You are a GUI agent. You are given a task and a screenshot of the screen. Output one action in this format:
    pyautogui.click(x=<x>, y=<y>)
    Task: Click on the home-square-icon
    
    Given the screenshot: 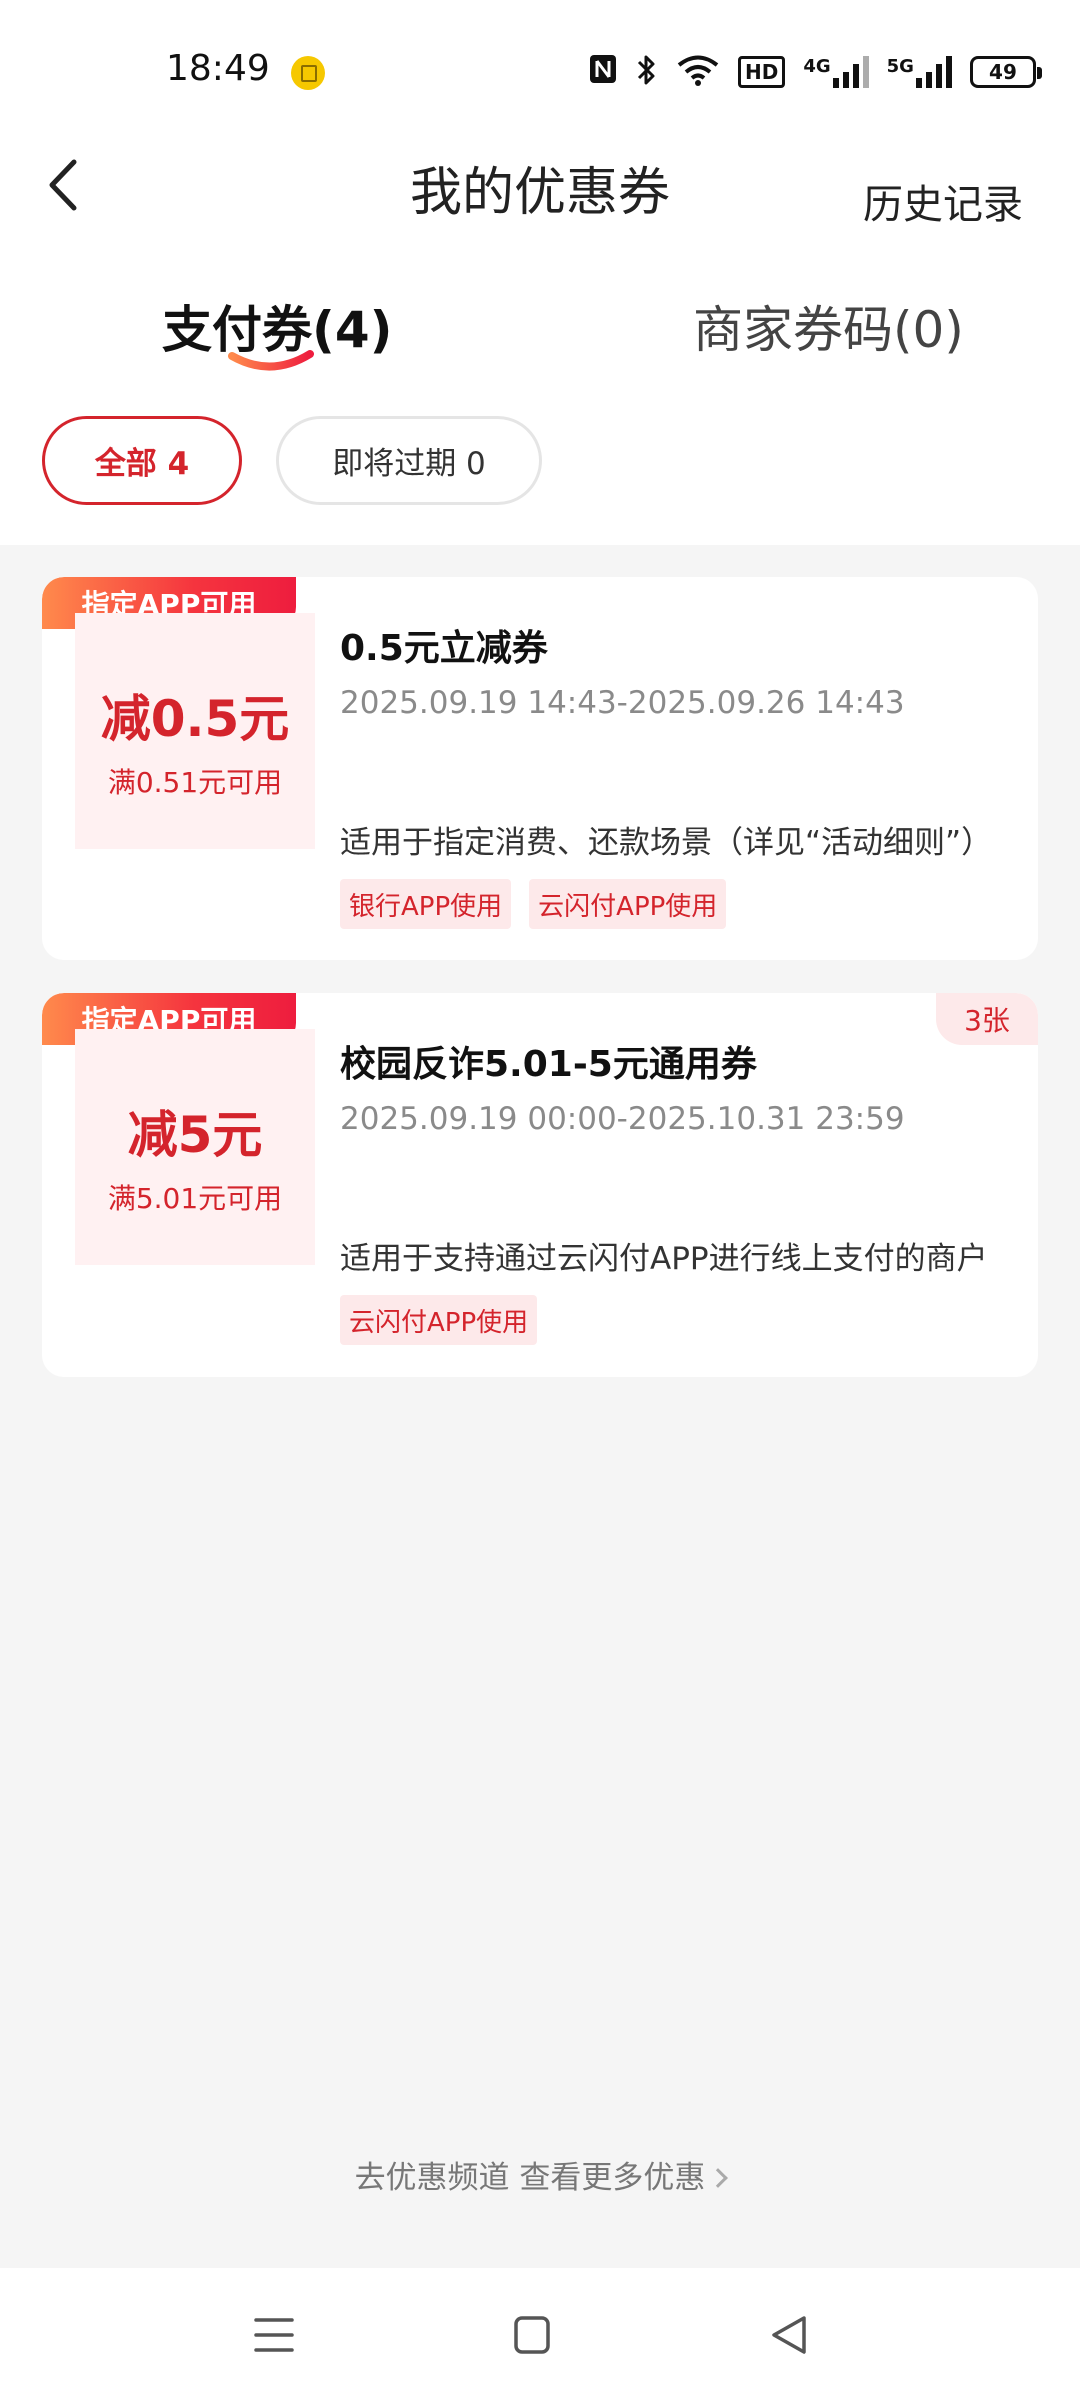 What is the action you would take?
    pyautogui.click(x=532, y=2335)
    